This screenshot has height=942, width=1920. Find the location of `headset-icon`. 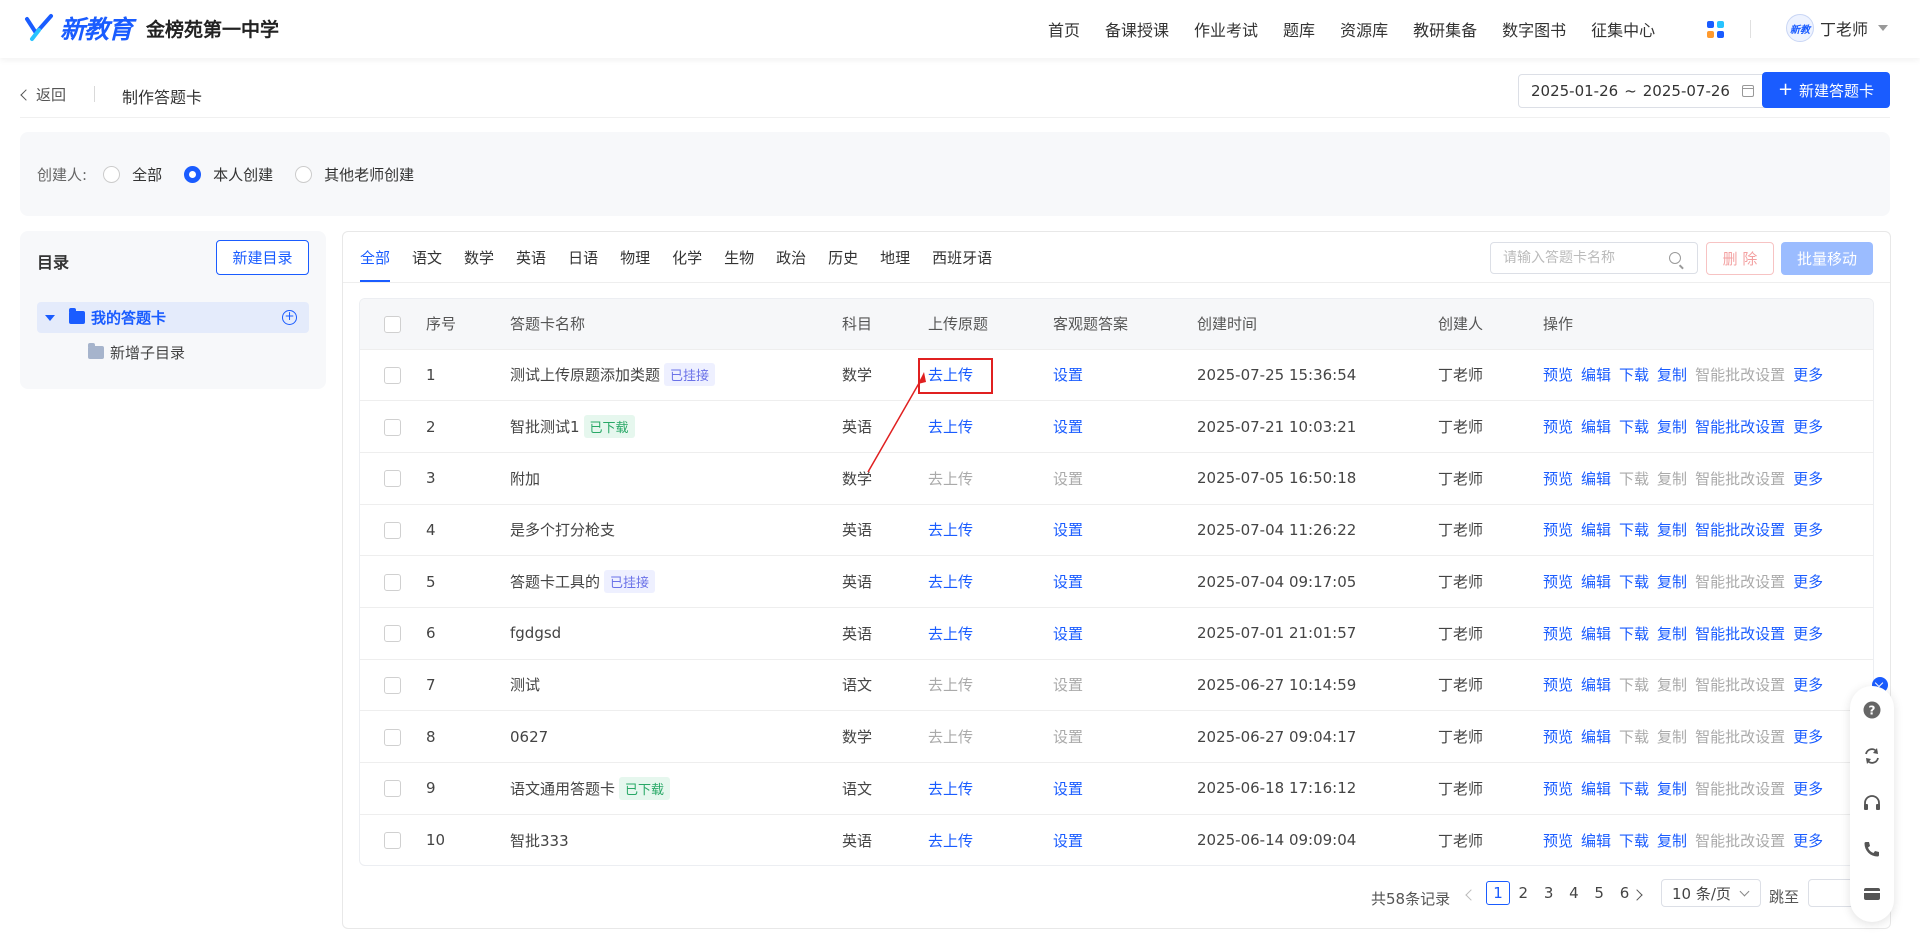

headset-icon is located at coordinates (1872, 803).